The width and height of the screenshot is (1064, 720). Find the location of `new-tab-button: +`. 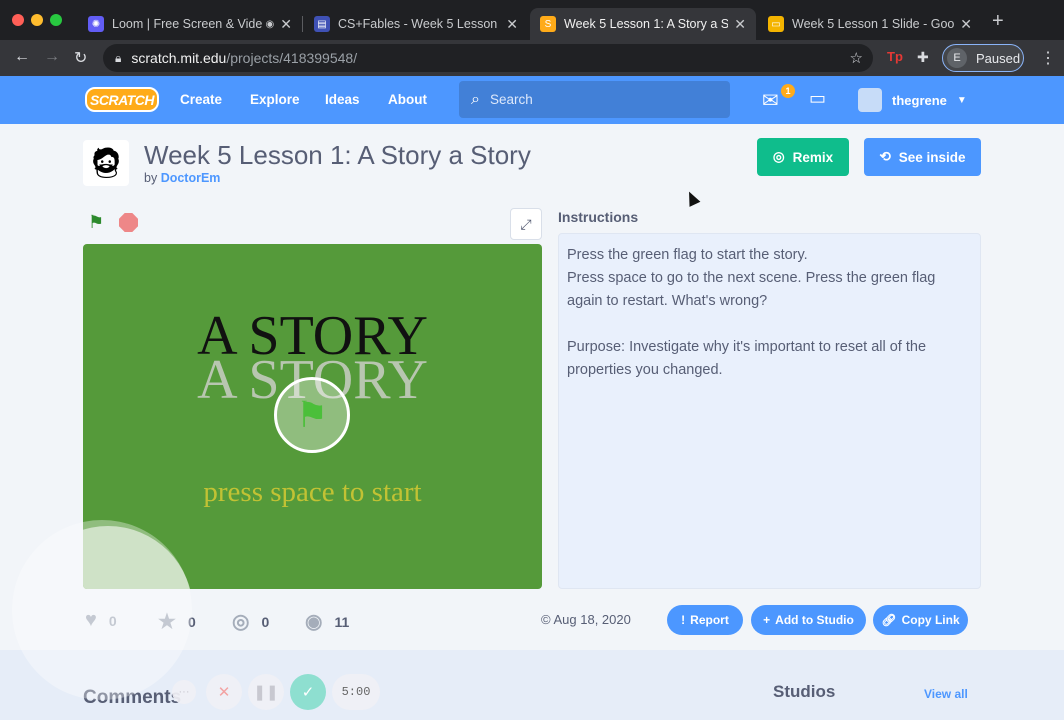

new-tab-button: + is located at coordinates (998, 21).